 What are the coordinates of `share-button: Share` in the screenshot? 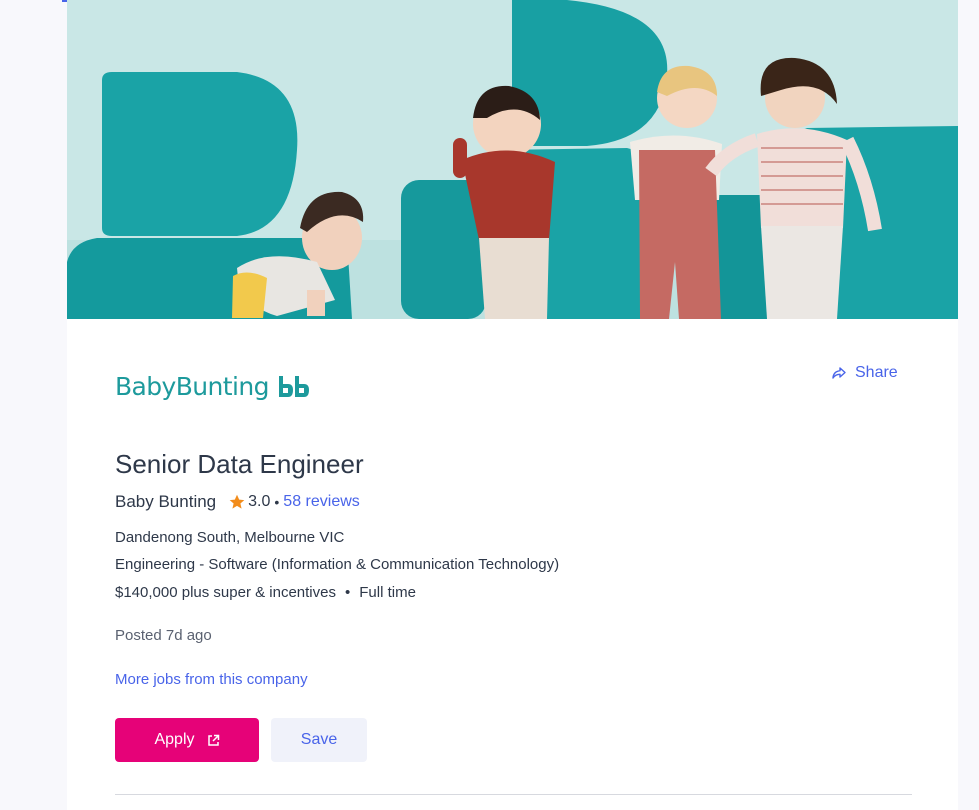 It's located at (865, 373).